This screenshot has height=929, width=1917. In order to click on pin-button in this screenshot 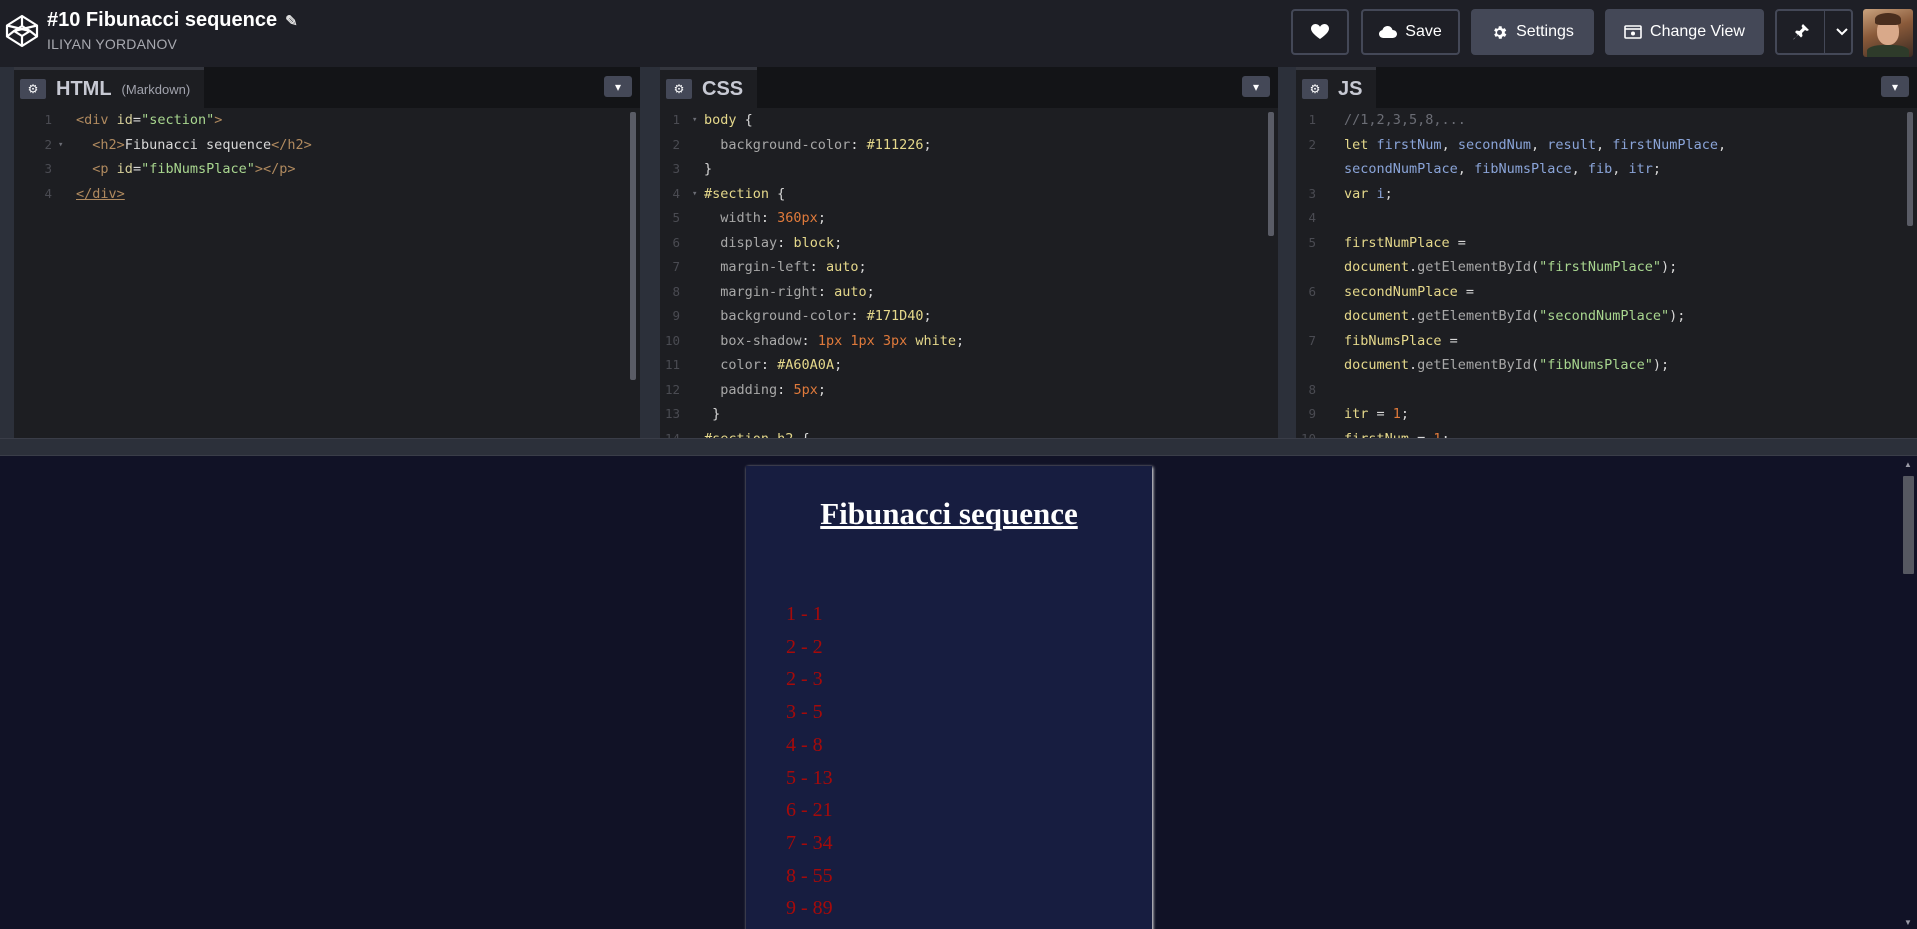, I will do `click(1801, 32)`.